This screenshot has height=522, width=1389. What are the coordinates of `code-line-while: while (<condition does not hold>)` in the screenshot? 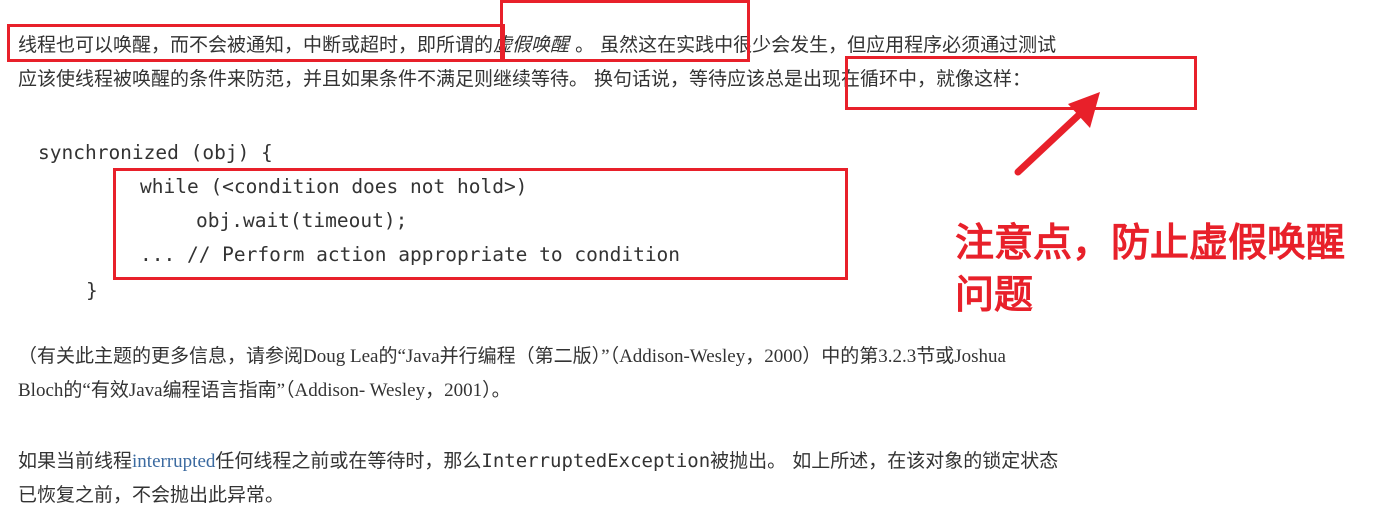 It's located at (334, 186).